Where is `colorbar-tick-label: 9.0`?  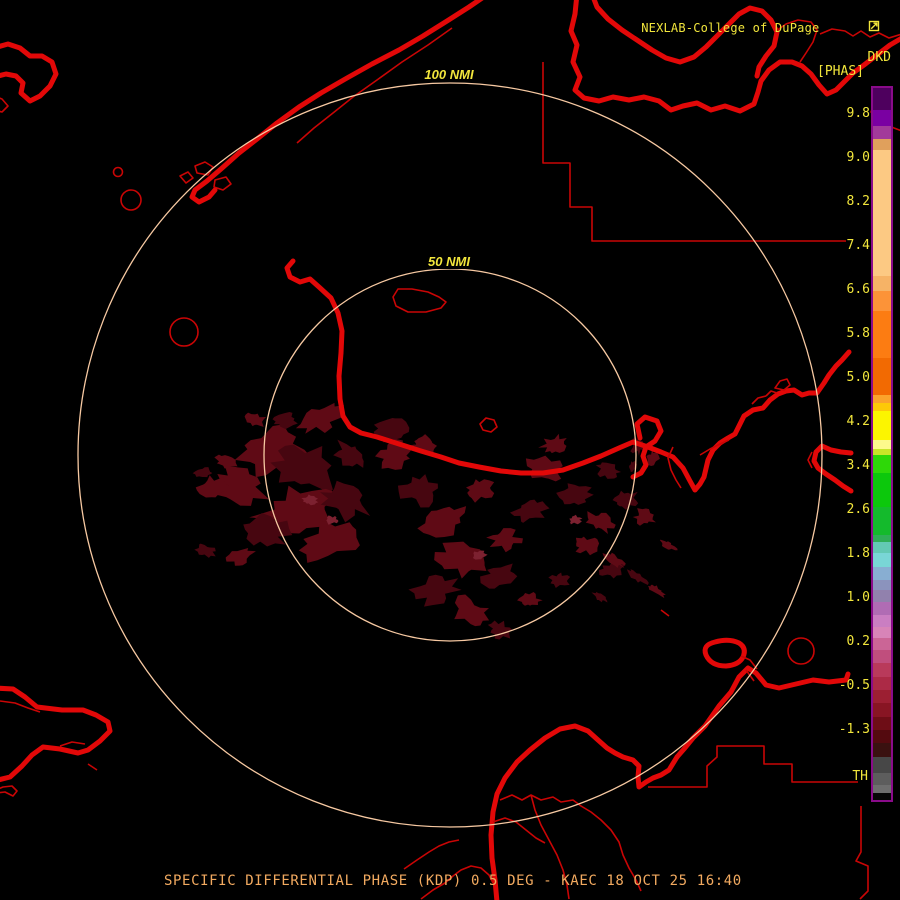
colorbar-tick-label: 9.0 is located at coordinates (858, 157).